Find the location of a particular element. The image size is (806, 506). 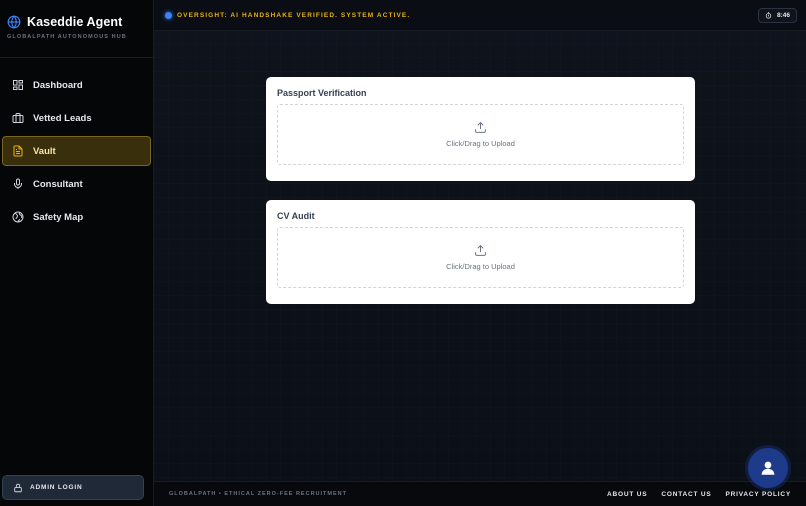

cv-audit-card: CV Audit Click/Drag to Upload is located at coordinates (480, 252).